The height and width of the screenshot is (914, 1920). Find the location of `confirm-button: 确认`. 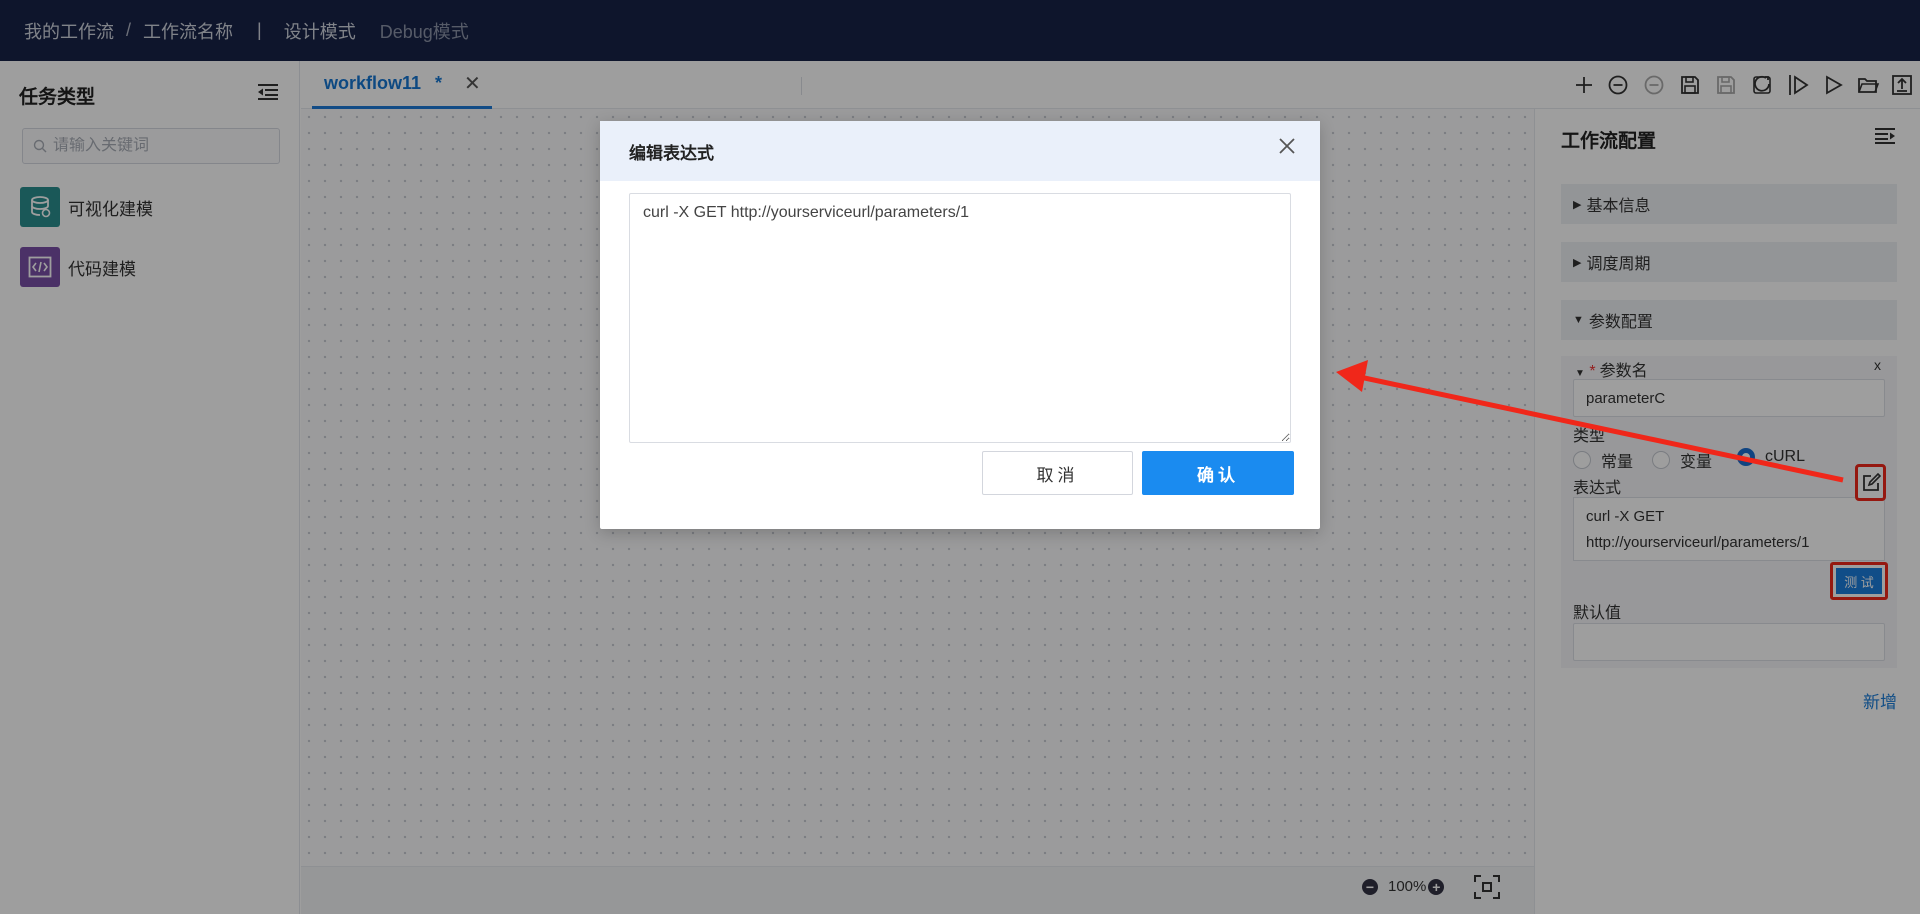

confirm-button: 确认 is located at coordinates (1218, 473).